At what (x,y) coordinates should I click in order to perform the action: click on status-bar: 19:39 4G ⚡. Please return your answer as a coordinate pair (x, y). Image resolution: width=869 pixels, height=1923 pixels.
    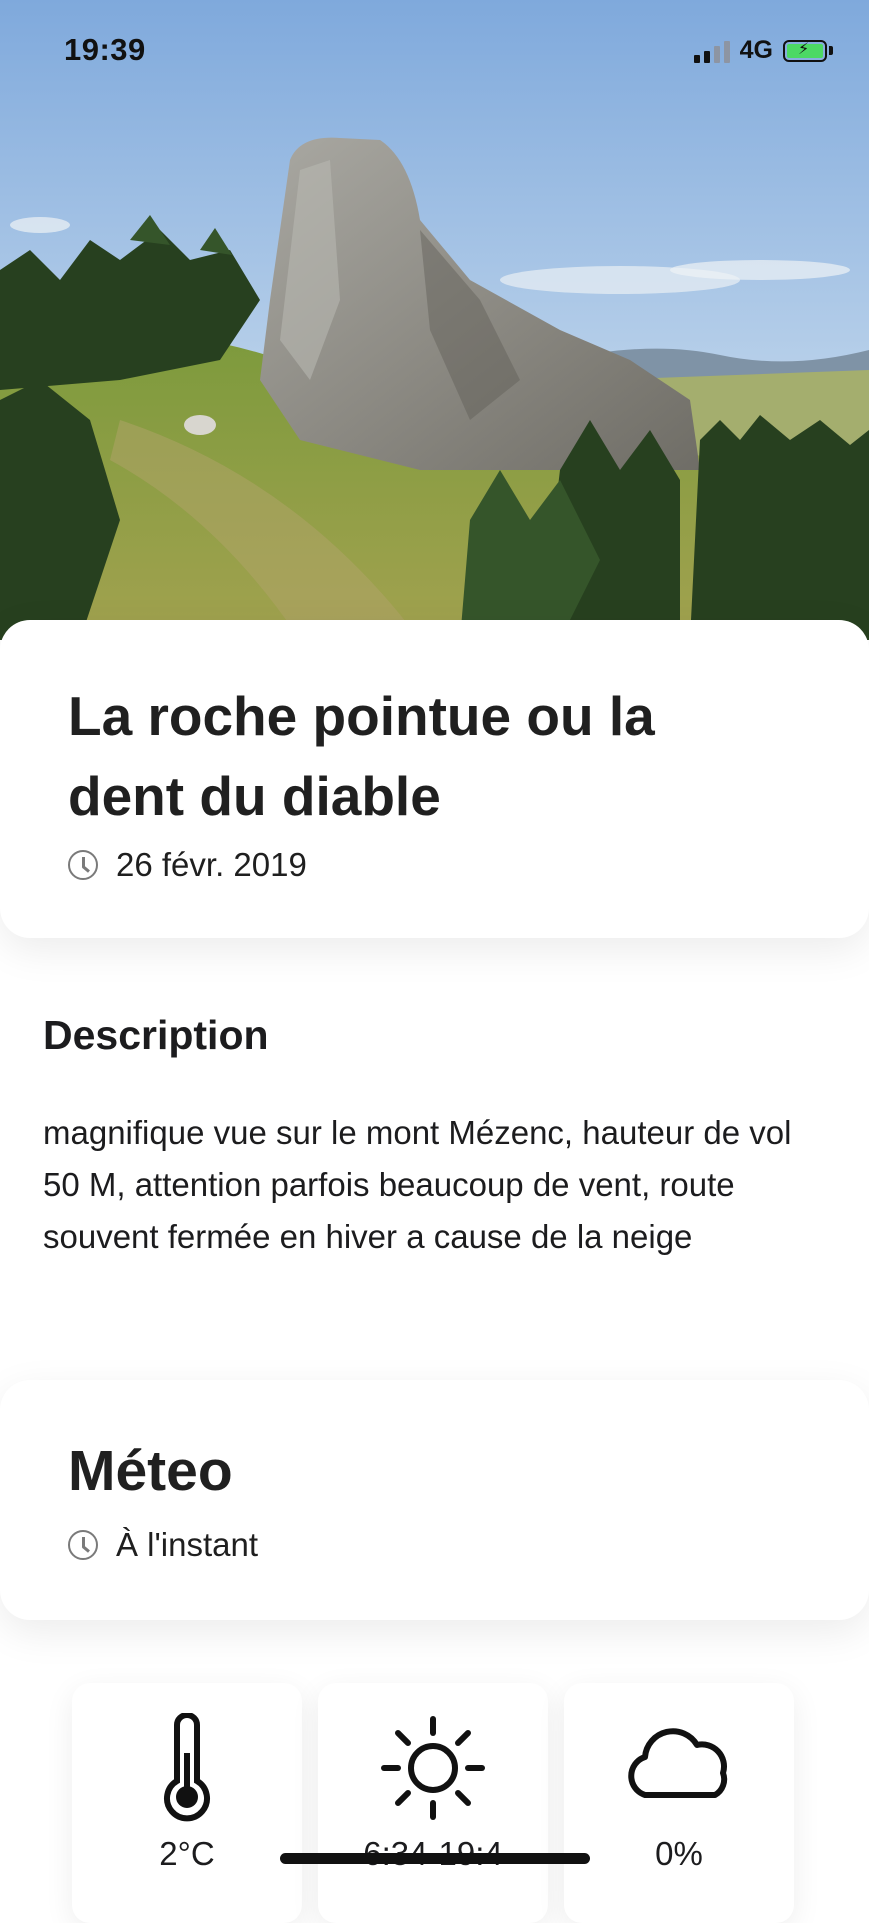
    Looking at the image, I should click on (434, 50).